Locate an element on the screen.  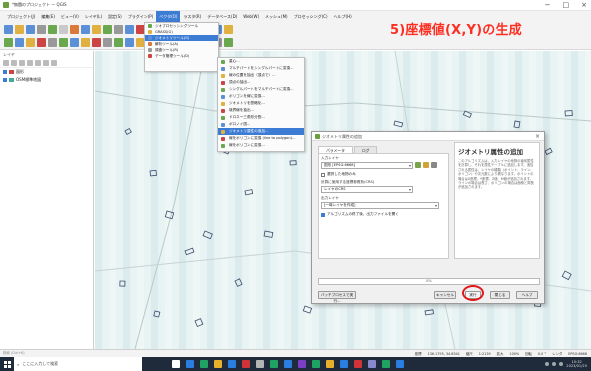
layer-style-icon is located at coordinates (6, 63).